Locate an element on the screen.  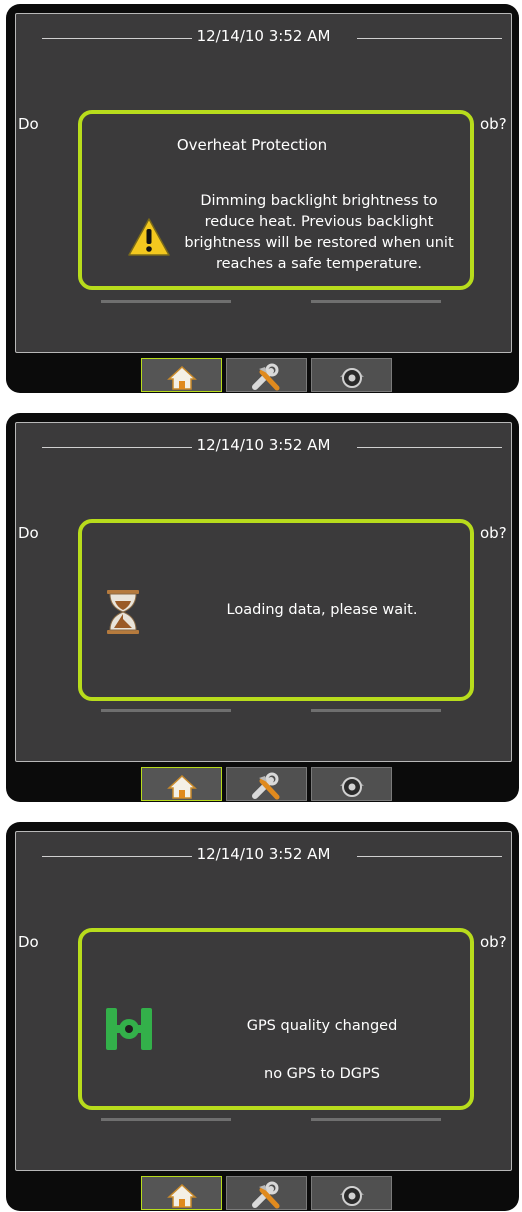
message-line-spacer is located at coordinates (322, 1050).